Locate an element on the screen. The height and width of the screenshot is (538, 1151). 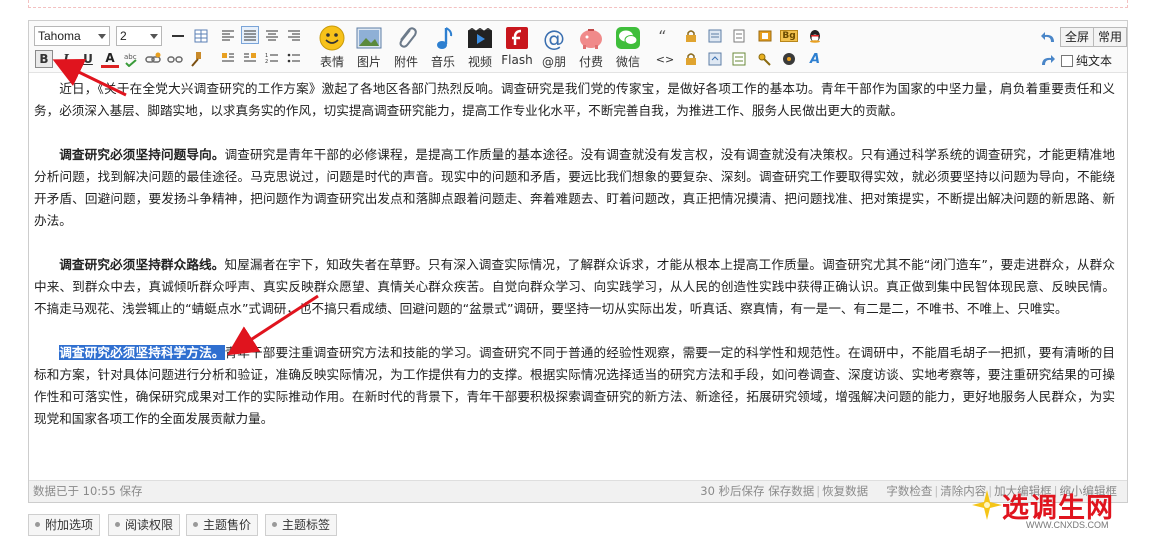
tab-topic-price: 主题售价 is located at coordinates (222, 525).